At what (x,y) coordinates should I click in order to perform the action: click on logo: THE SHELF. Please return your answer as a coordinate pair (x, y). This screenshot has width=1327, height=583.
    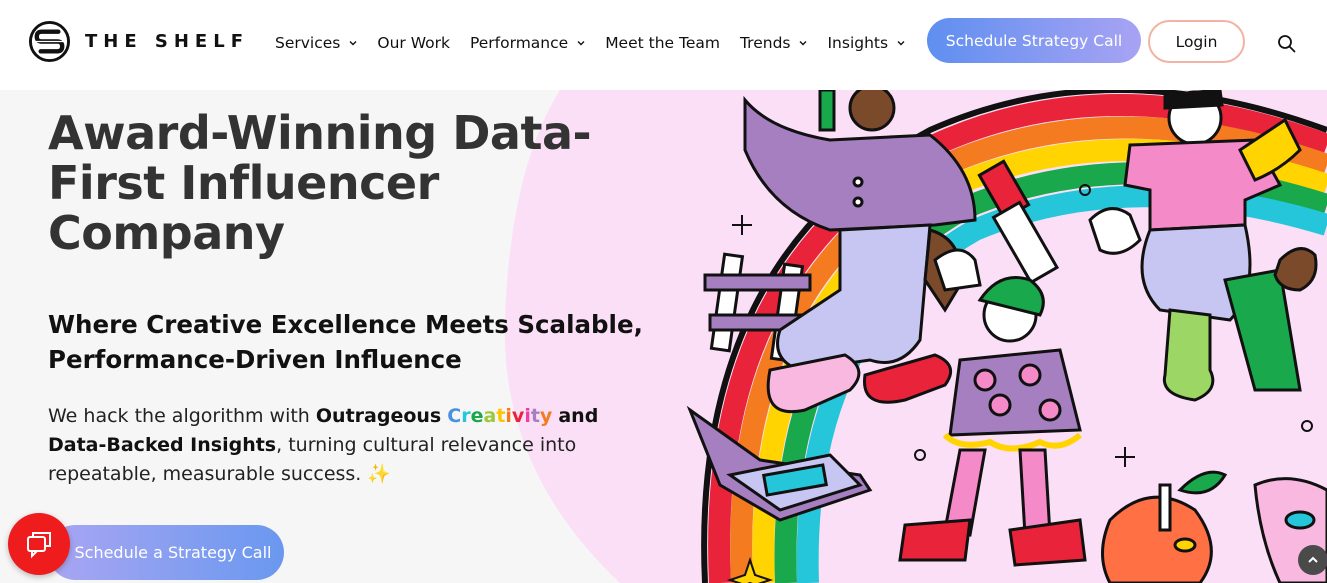
    Looking at the image, I should click on (138, 41).